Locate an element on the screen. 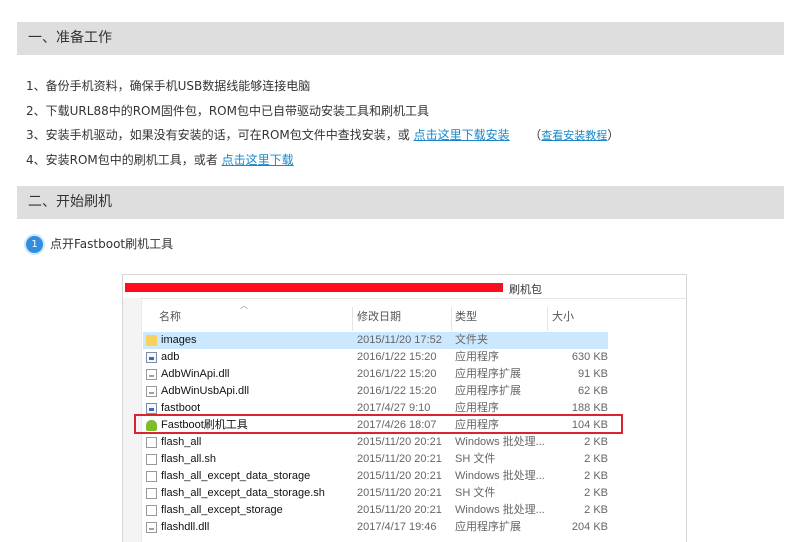 The width and height of the screenshot is (800, 542). section-title: 二、开始刷机 is located at coordinates (70, 202).